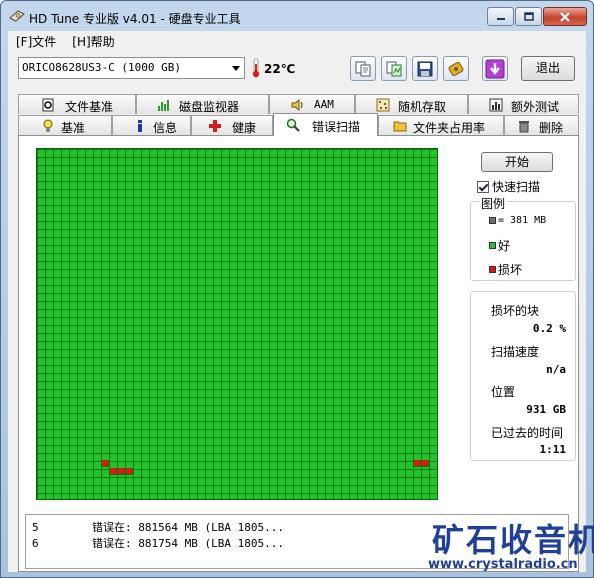 Image resolution: width=594 pixels, height=578 pixels. What do you see at coordinates (35, 543) in the screenshot?
I see `log-entry-number: 6` at bounding box center [35, 543].